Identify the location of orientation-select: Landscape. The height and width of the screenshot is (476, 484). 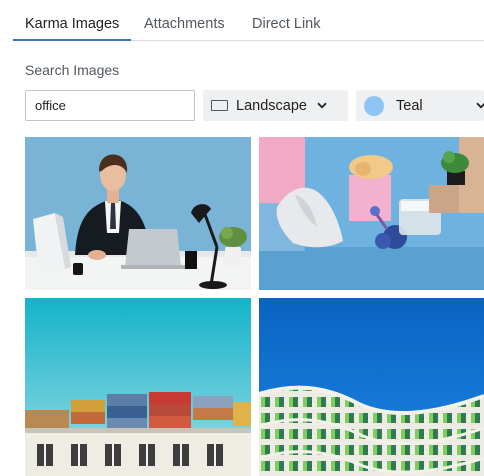
(275, 105).